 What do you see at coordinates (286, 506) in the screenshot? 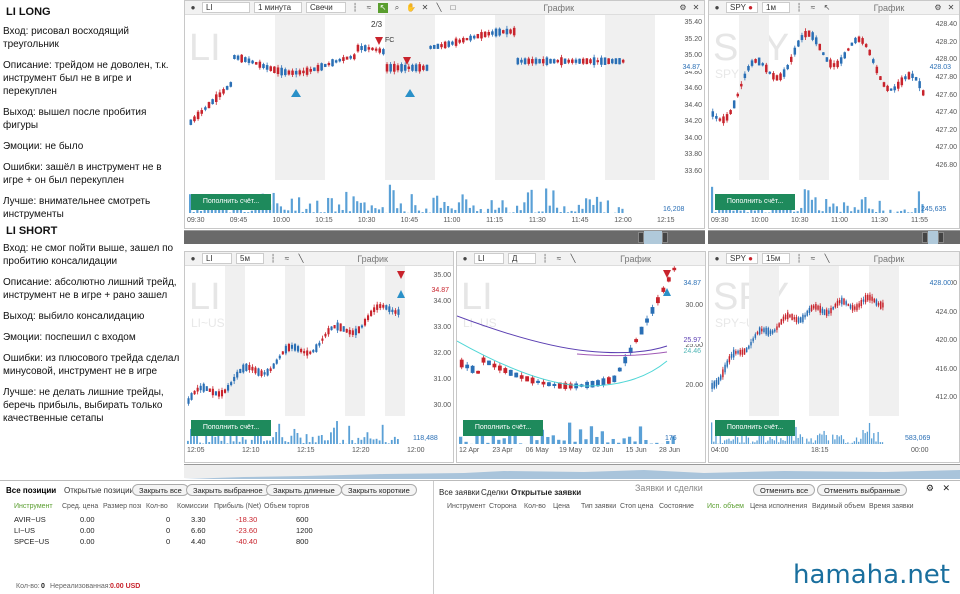
I see `column-header: Объем торгов` at bounding box center [286, 506].